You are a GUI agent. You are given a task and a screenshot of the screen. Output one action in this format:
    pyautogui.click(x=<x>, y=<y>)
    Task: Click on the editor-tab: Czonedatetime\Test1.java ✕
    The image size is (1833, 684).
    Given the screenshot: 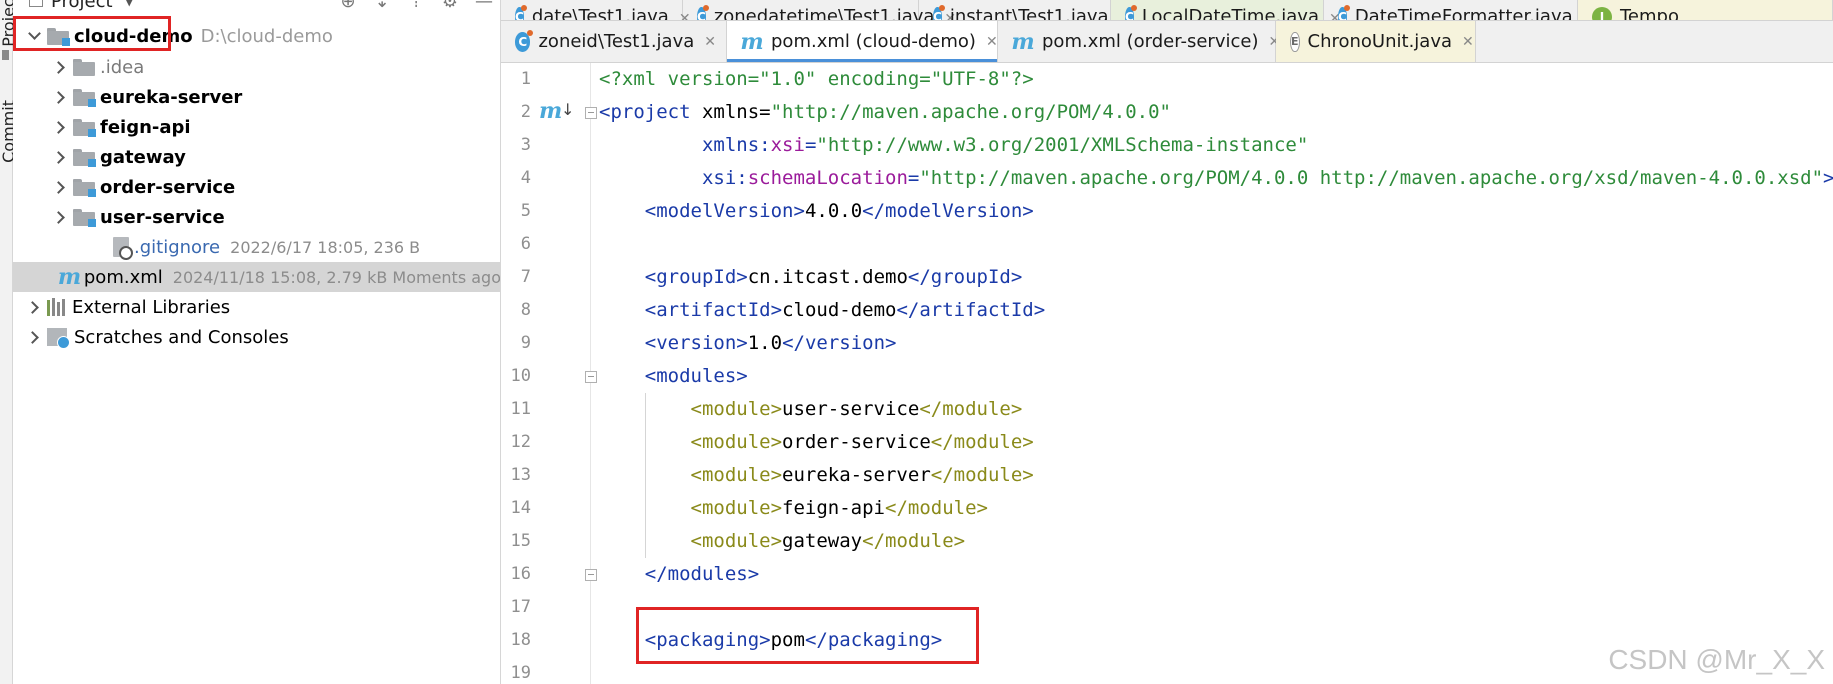 What is the action you would take?
    pyautogui.click(x=819, y=10)
    